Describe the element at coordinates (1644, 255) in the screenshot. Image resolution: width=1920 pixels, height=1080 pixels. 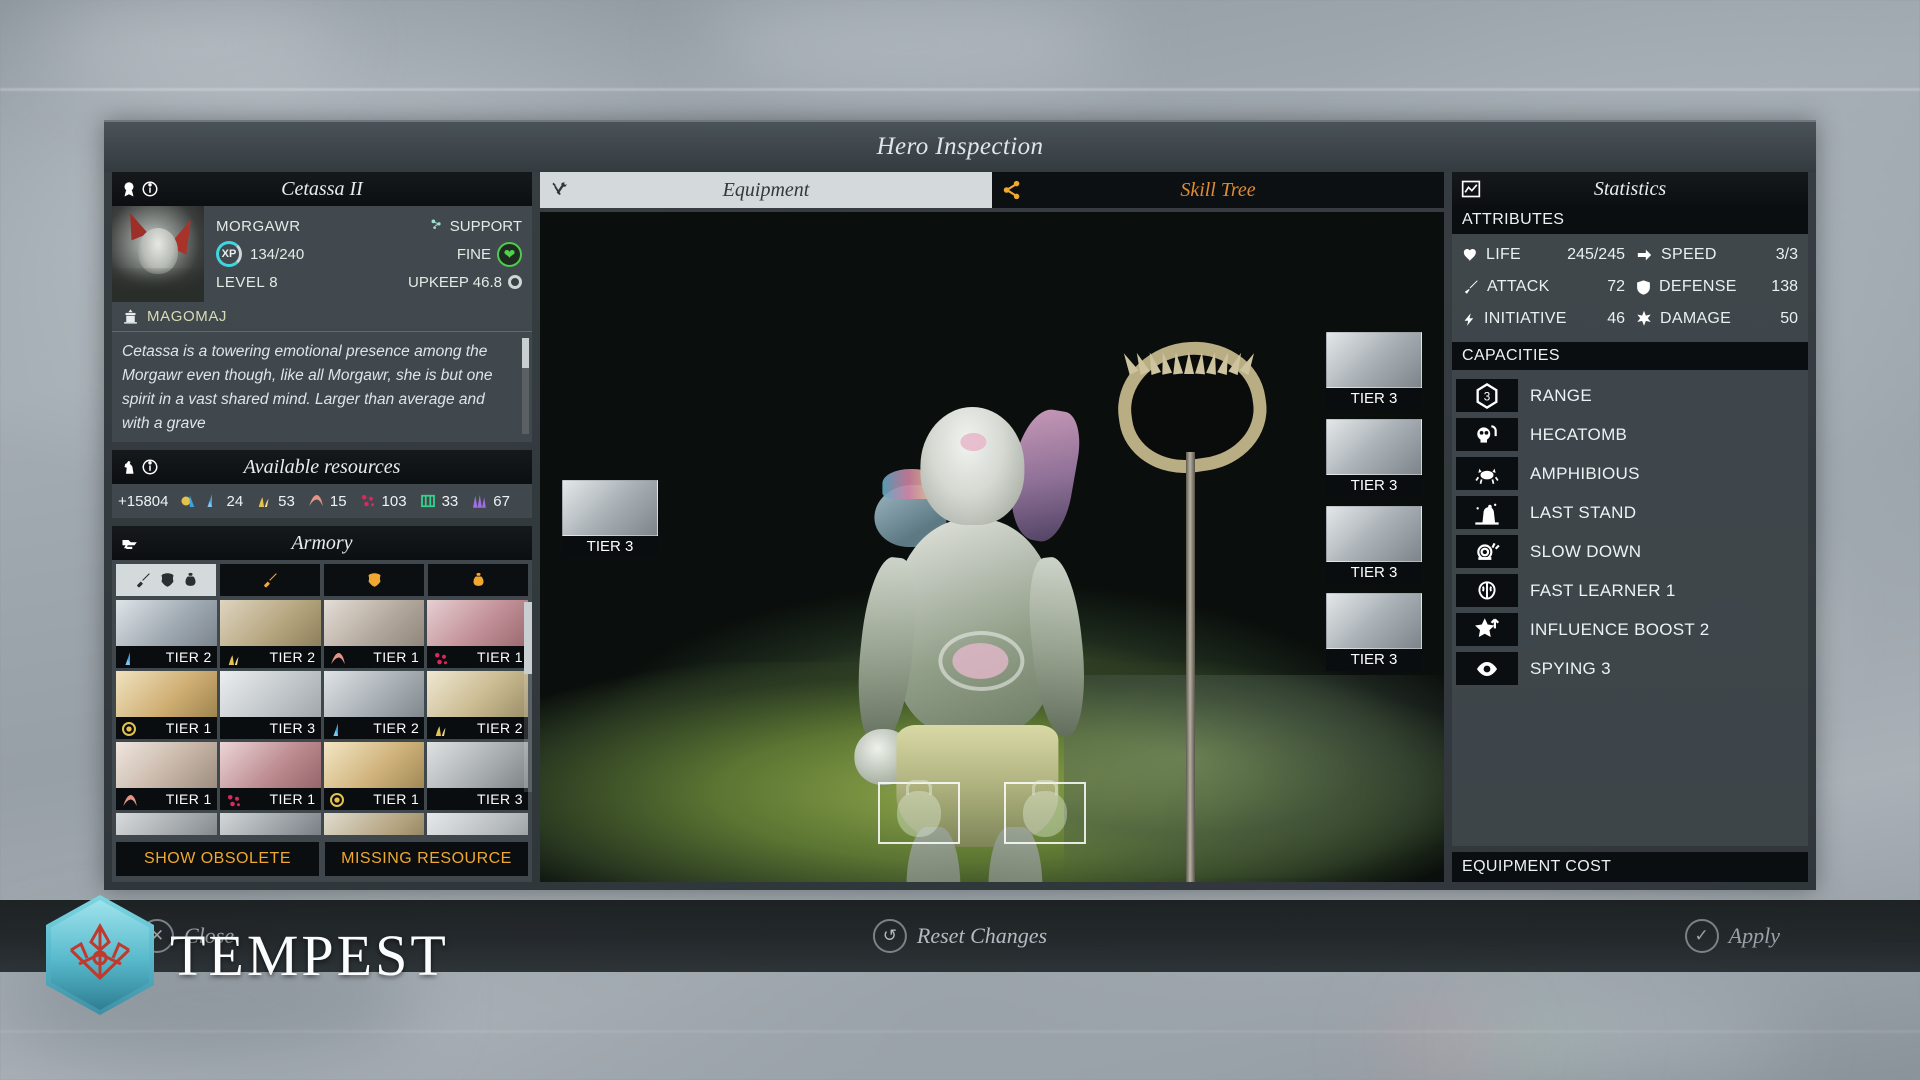
I see `arrow-icon` at that location.